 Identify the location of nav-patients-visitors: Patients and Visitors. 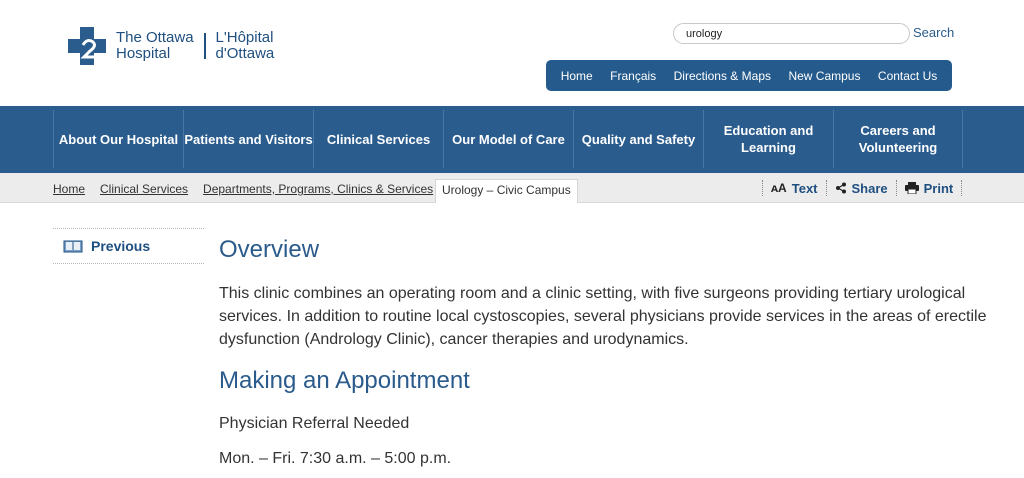
(248, 139).